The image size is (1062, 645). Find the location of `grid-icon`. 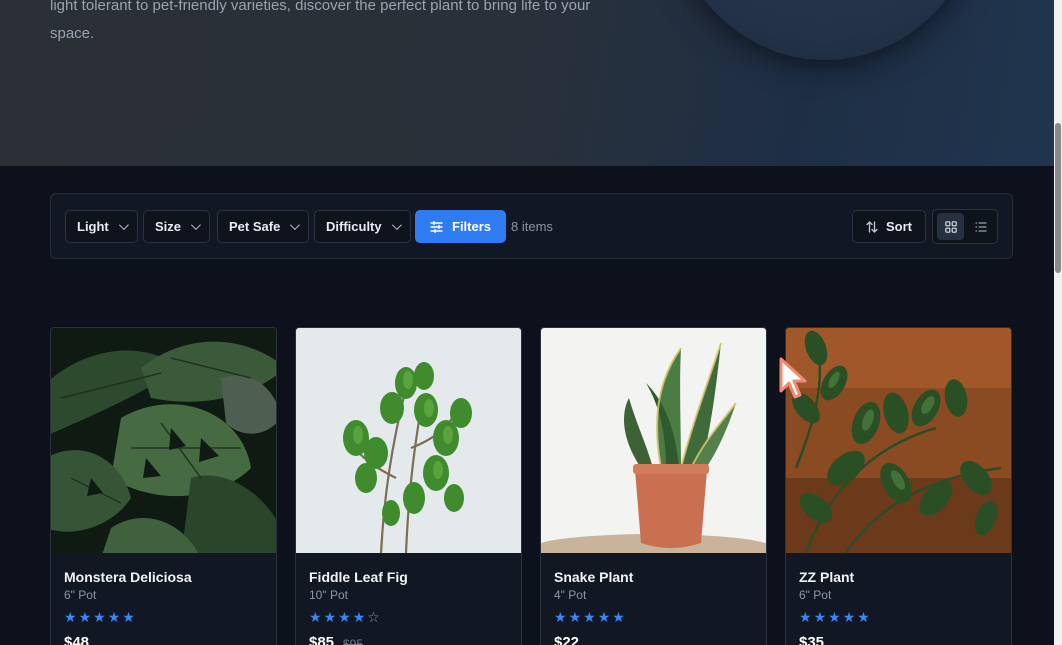

grid-icon is located at coordinates (950, 226).